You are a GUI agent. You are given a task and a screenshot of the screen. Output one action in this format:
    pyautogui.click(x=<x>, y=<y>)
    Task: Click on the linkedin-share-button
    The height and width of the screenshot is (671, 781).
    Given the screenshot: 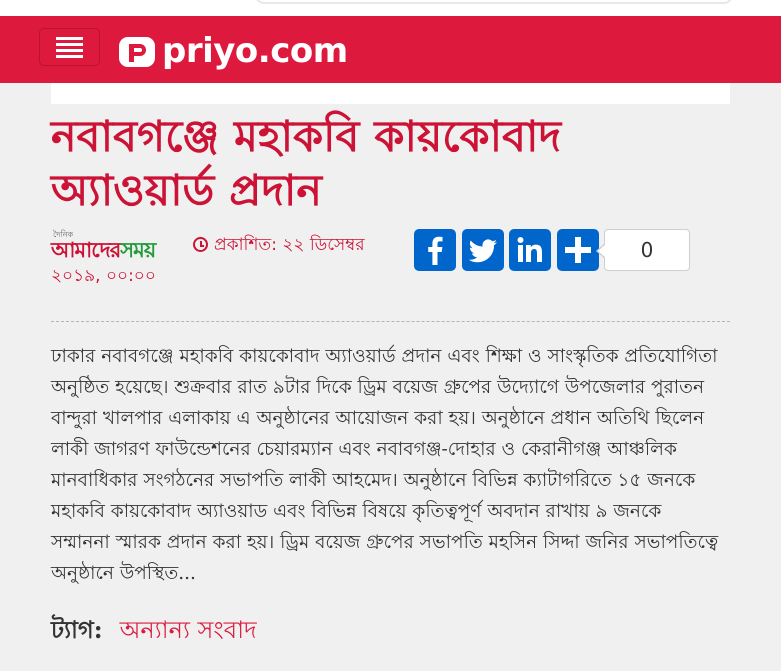 What is the action you would take?
    pyautogui.click(x=530, y=250)
    